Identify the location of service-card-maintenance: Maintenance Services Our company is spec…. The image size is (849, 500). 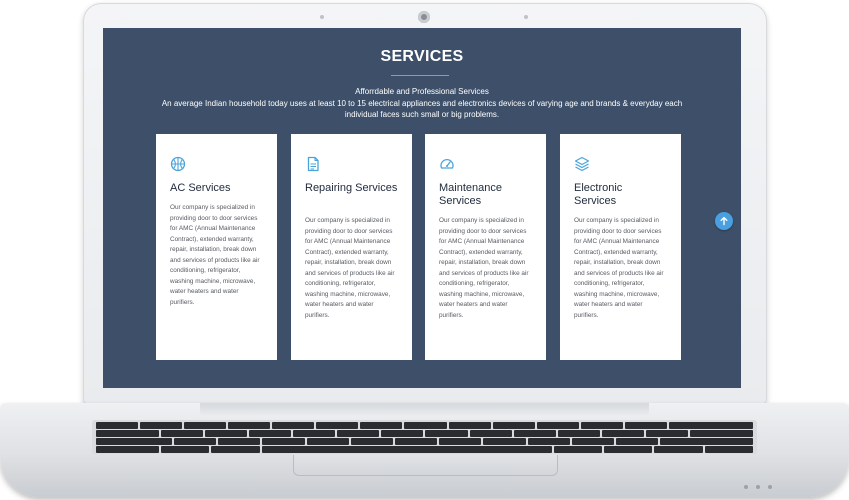
(485, 247).